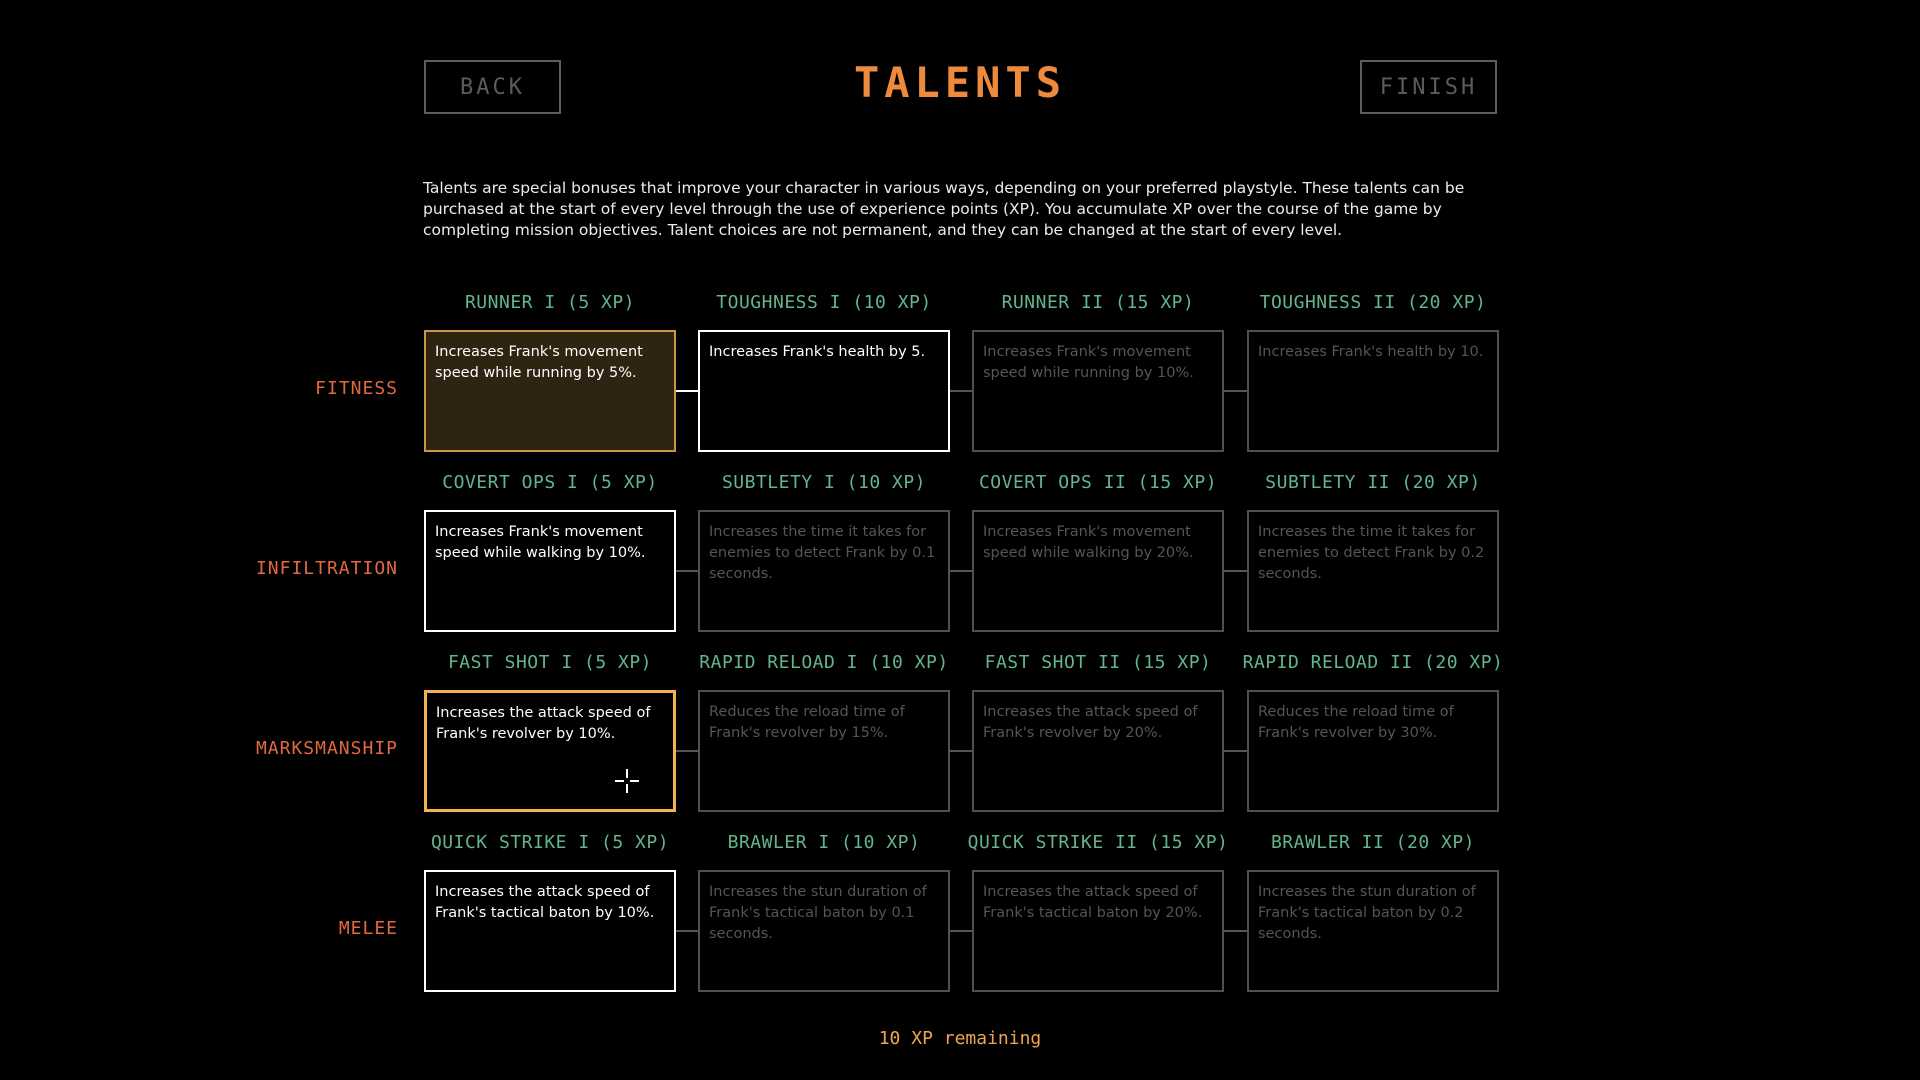 The image size is (1920, 1080). I want to click on talent-title: SUBTLETY I (10 XP), so click(824, 482).